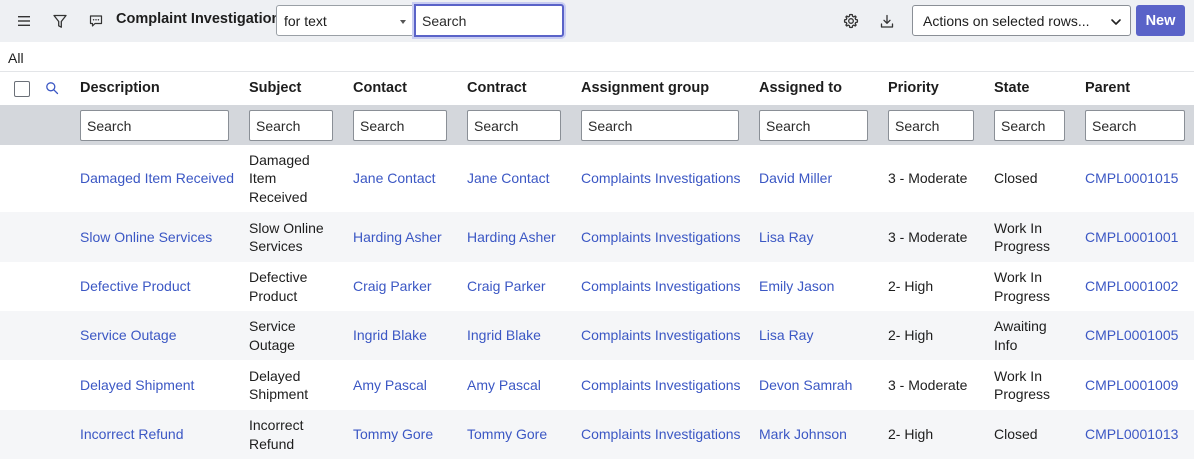 The width and height of the screenshot is (1194, 465). I want to click on column-header-priority: Priority, so click(913, 88).